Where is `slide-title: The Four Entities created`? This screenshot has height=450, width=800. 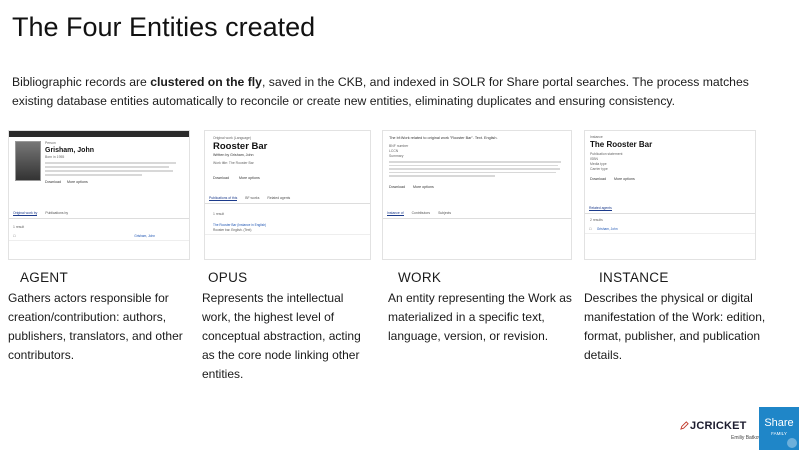 slide-title: The Four Entities created is located at coordinates (164, 27).